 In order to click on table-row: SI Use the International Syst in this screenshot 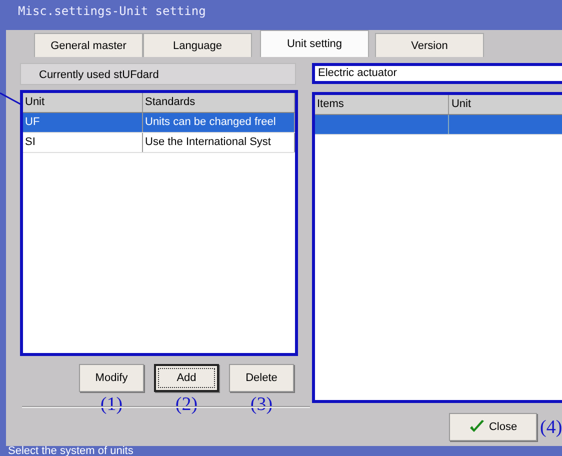, I will do `click(159, 143)`.